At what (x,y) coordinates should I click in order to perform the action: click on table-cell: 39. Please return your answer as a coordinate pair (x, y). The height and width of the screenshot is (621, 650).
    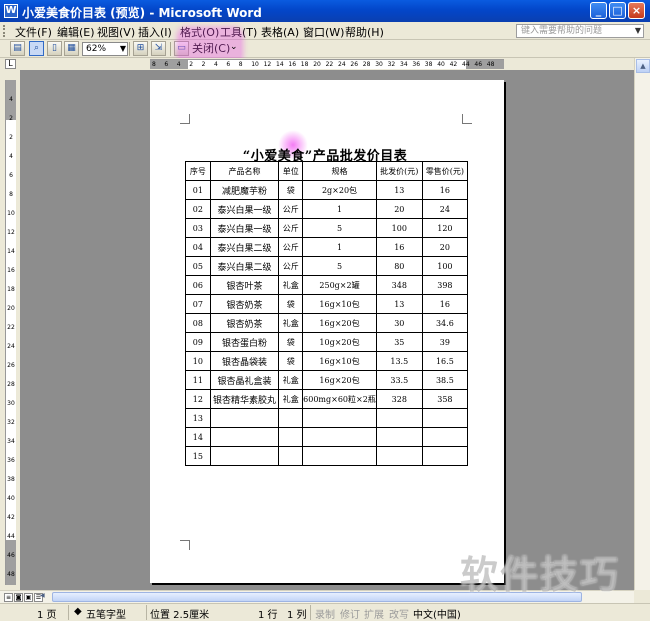
    Looking at the image, I should click on (445, 342).